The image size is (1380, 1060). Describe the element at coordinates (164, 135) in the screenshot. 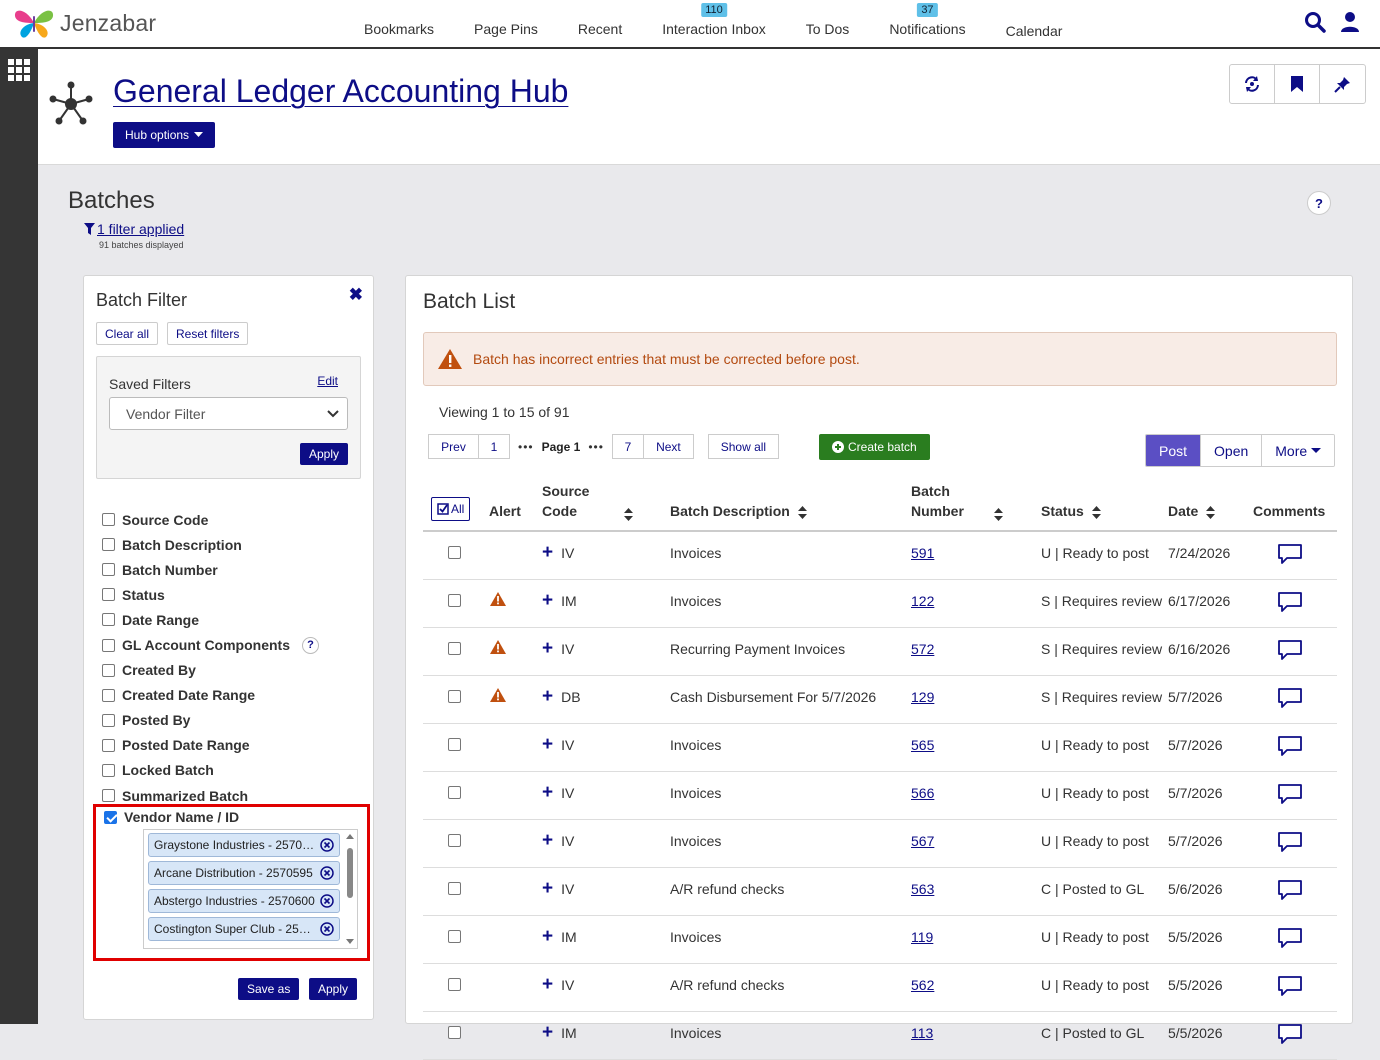

I see `hub-options-button: Hub options` at that location.